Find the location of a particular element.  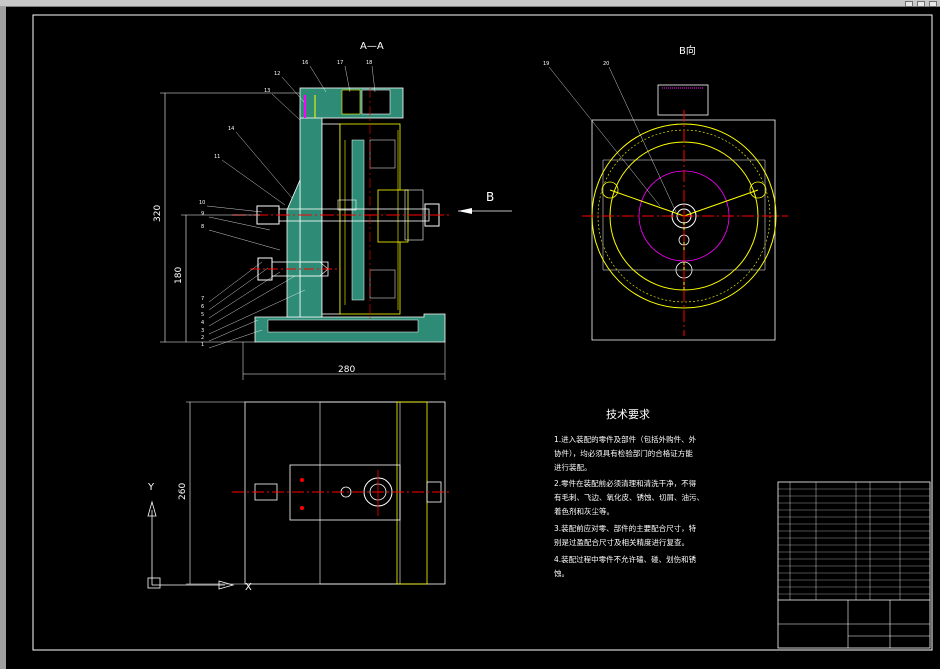

part-label: 18 is located at coordinates (369, 63).